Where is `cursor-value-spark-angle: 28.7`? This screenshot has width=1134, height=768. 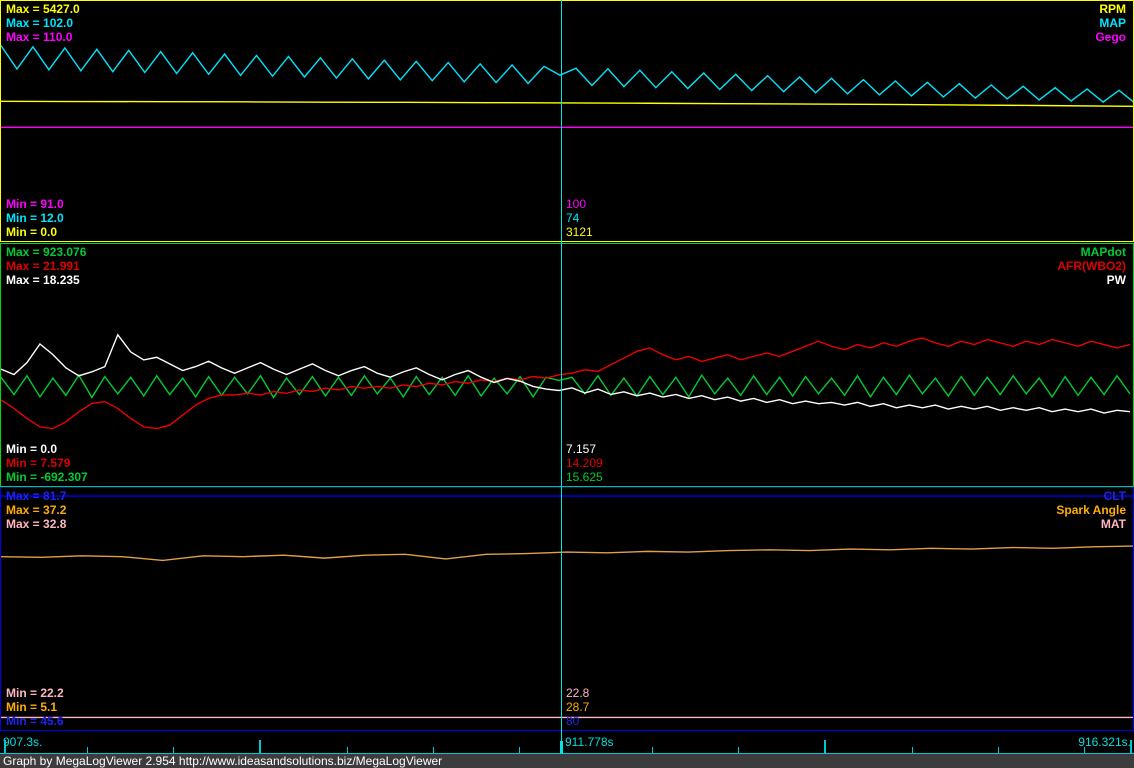
cursor-value-spark-angle: 28.7 is located at coordinates (578, 707).